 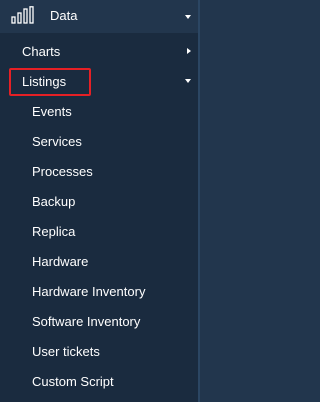 I want to click on chevron-right-icon, so click(x=189, y=51).